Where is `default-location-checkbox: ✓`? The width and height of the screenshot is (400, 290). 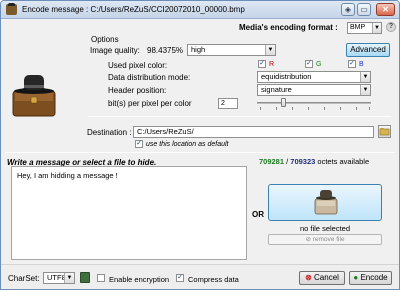
default-location-checkbox: ✓ is located at coordinates (139, 144).